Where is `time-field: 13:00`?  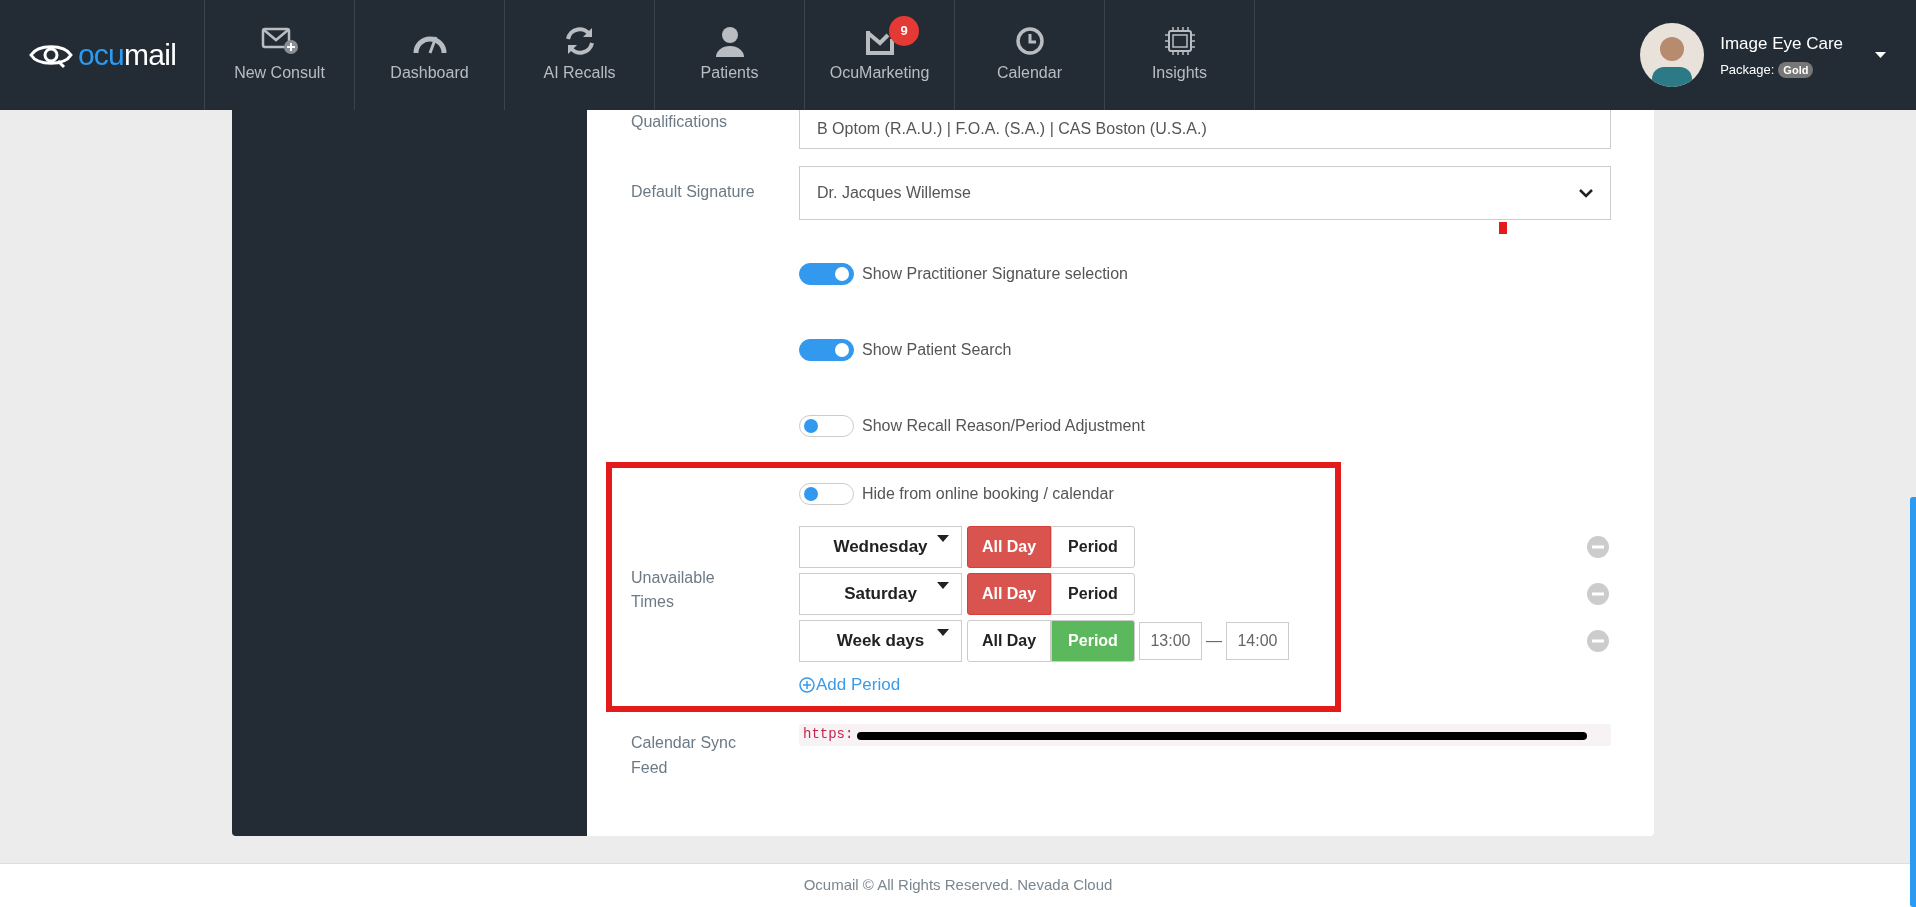
time-field: 13:00 is located at coordinates (1170, 641).